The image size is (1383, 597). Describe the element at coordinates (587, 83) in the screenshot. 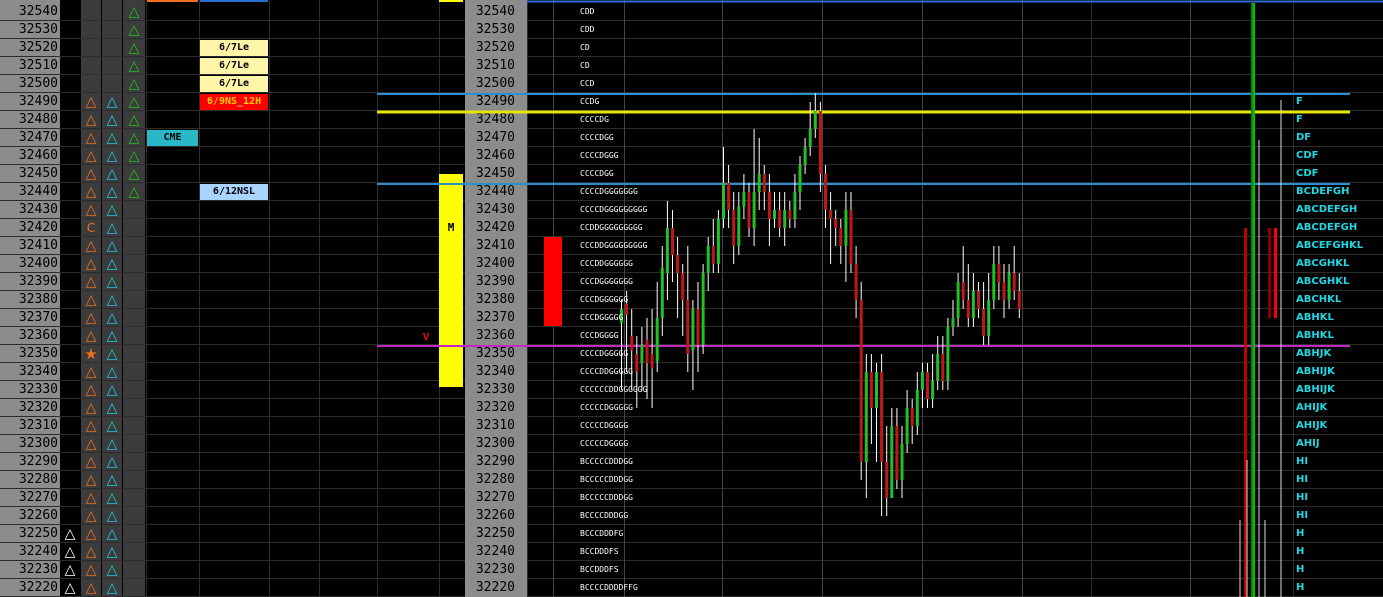

I see `tpo-row: CCD` at that location.